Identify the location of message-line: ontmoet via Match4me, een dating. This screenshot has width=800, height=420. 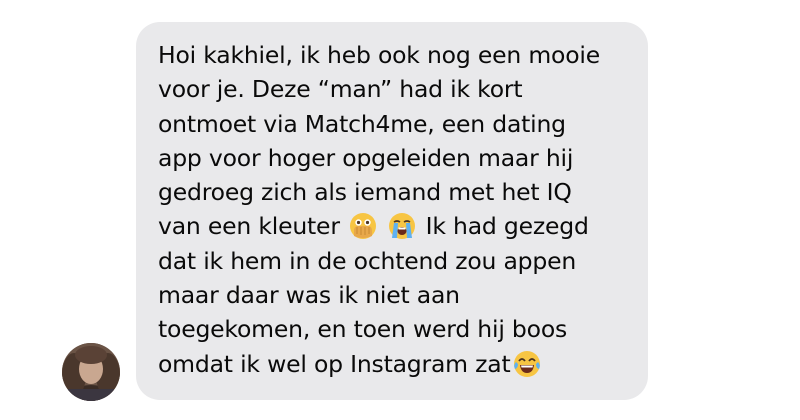
(362, 123).